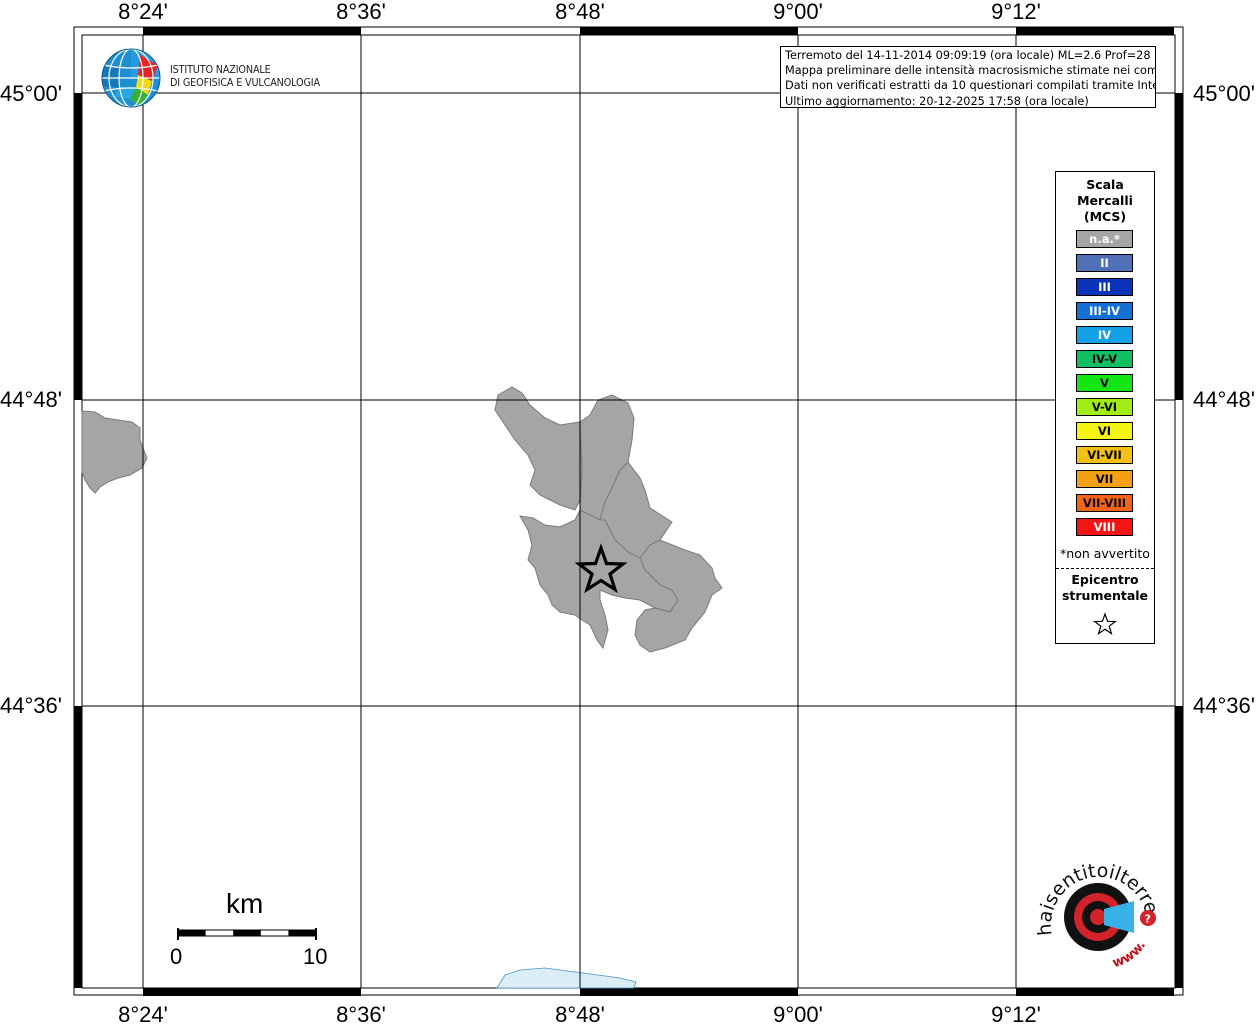  I want to click on legend-note: *non avvertito, so click(1105, 553).